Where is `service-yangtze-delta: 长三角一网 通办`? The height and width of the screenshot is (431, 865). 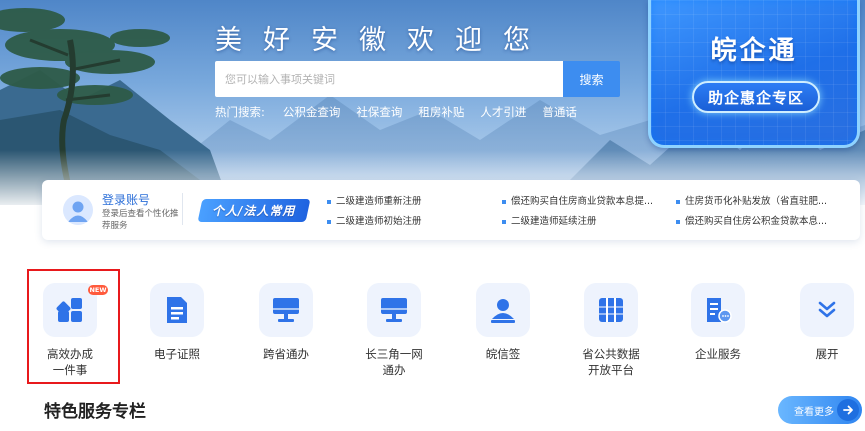
service-yangtze-delta: 长三角一网 通办 is located at coordinates (394, 330).